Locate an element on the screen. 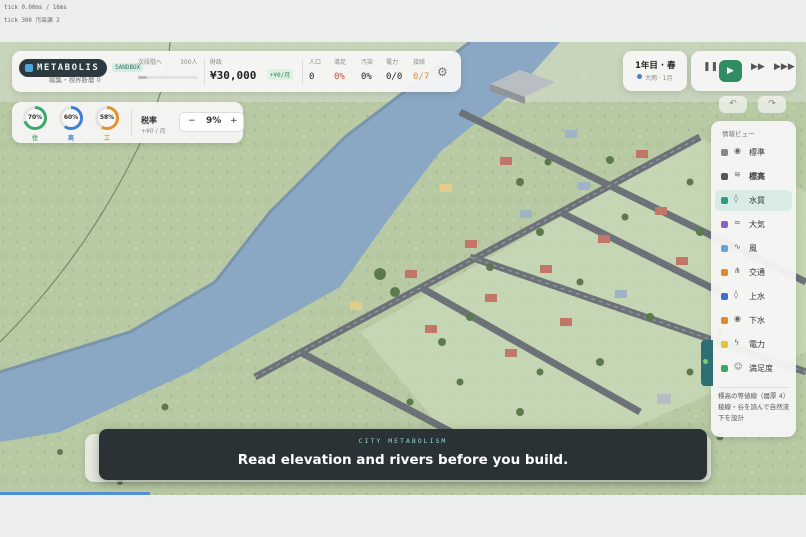 This screenshot has width=806, height=537. info-view-item: ◊ 上水 is located at coordinates (753, 296).